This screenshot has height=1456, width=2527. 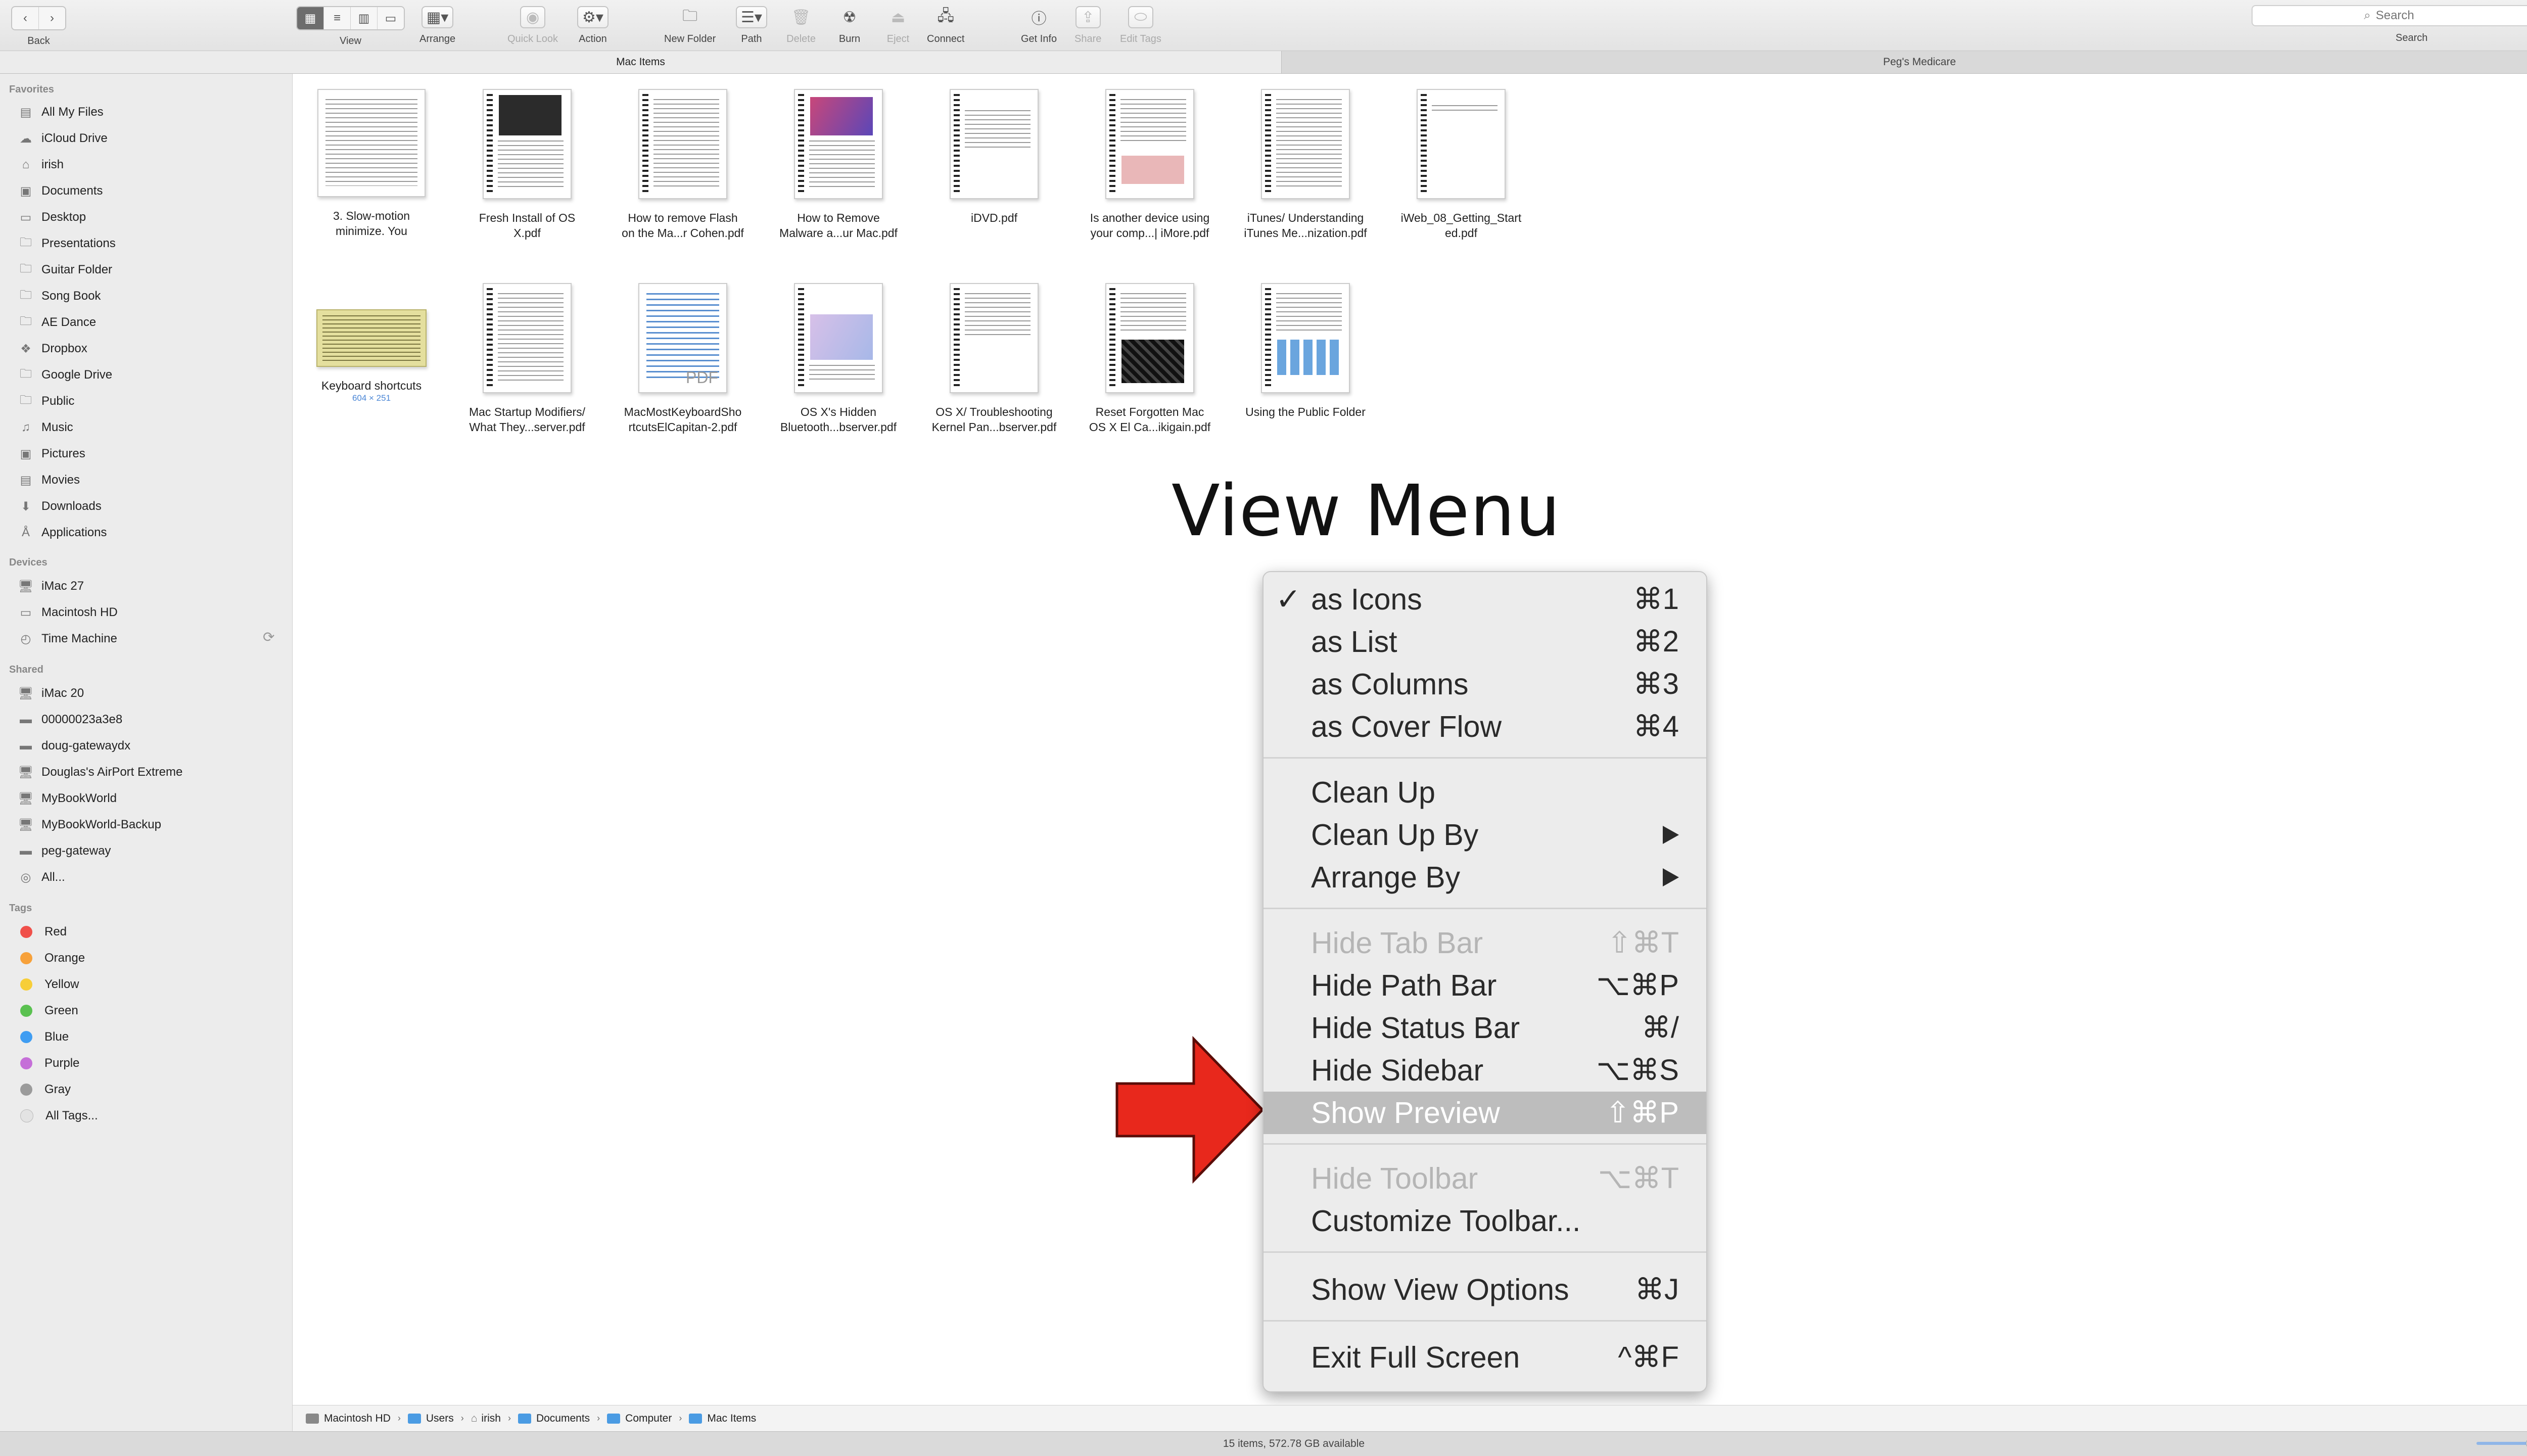 I want to click on sidebar-item-00000023a3e8: ▬ 00000023a3e8, so click(x=69, y=720).